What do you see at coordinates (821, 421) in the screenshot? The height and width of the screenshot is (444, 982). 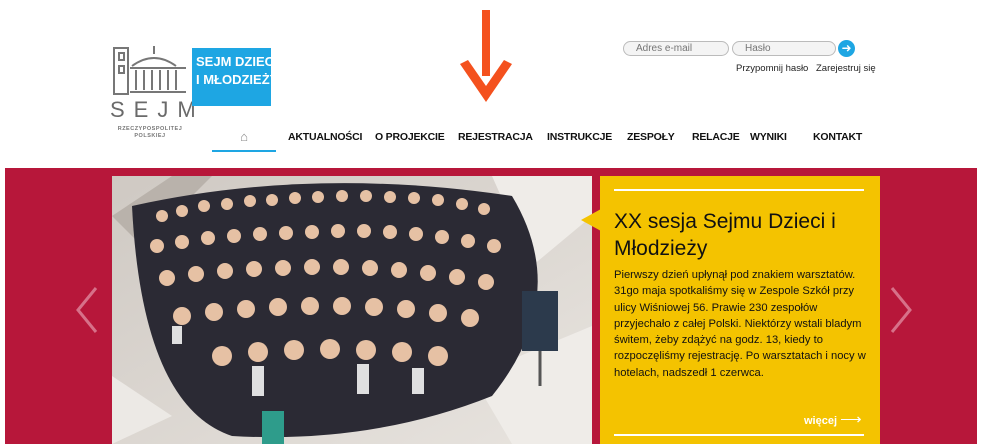 I see `read-more-label: więcej` at bounding box center [821, 421].